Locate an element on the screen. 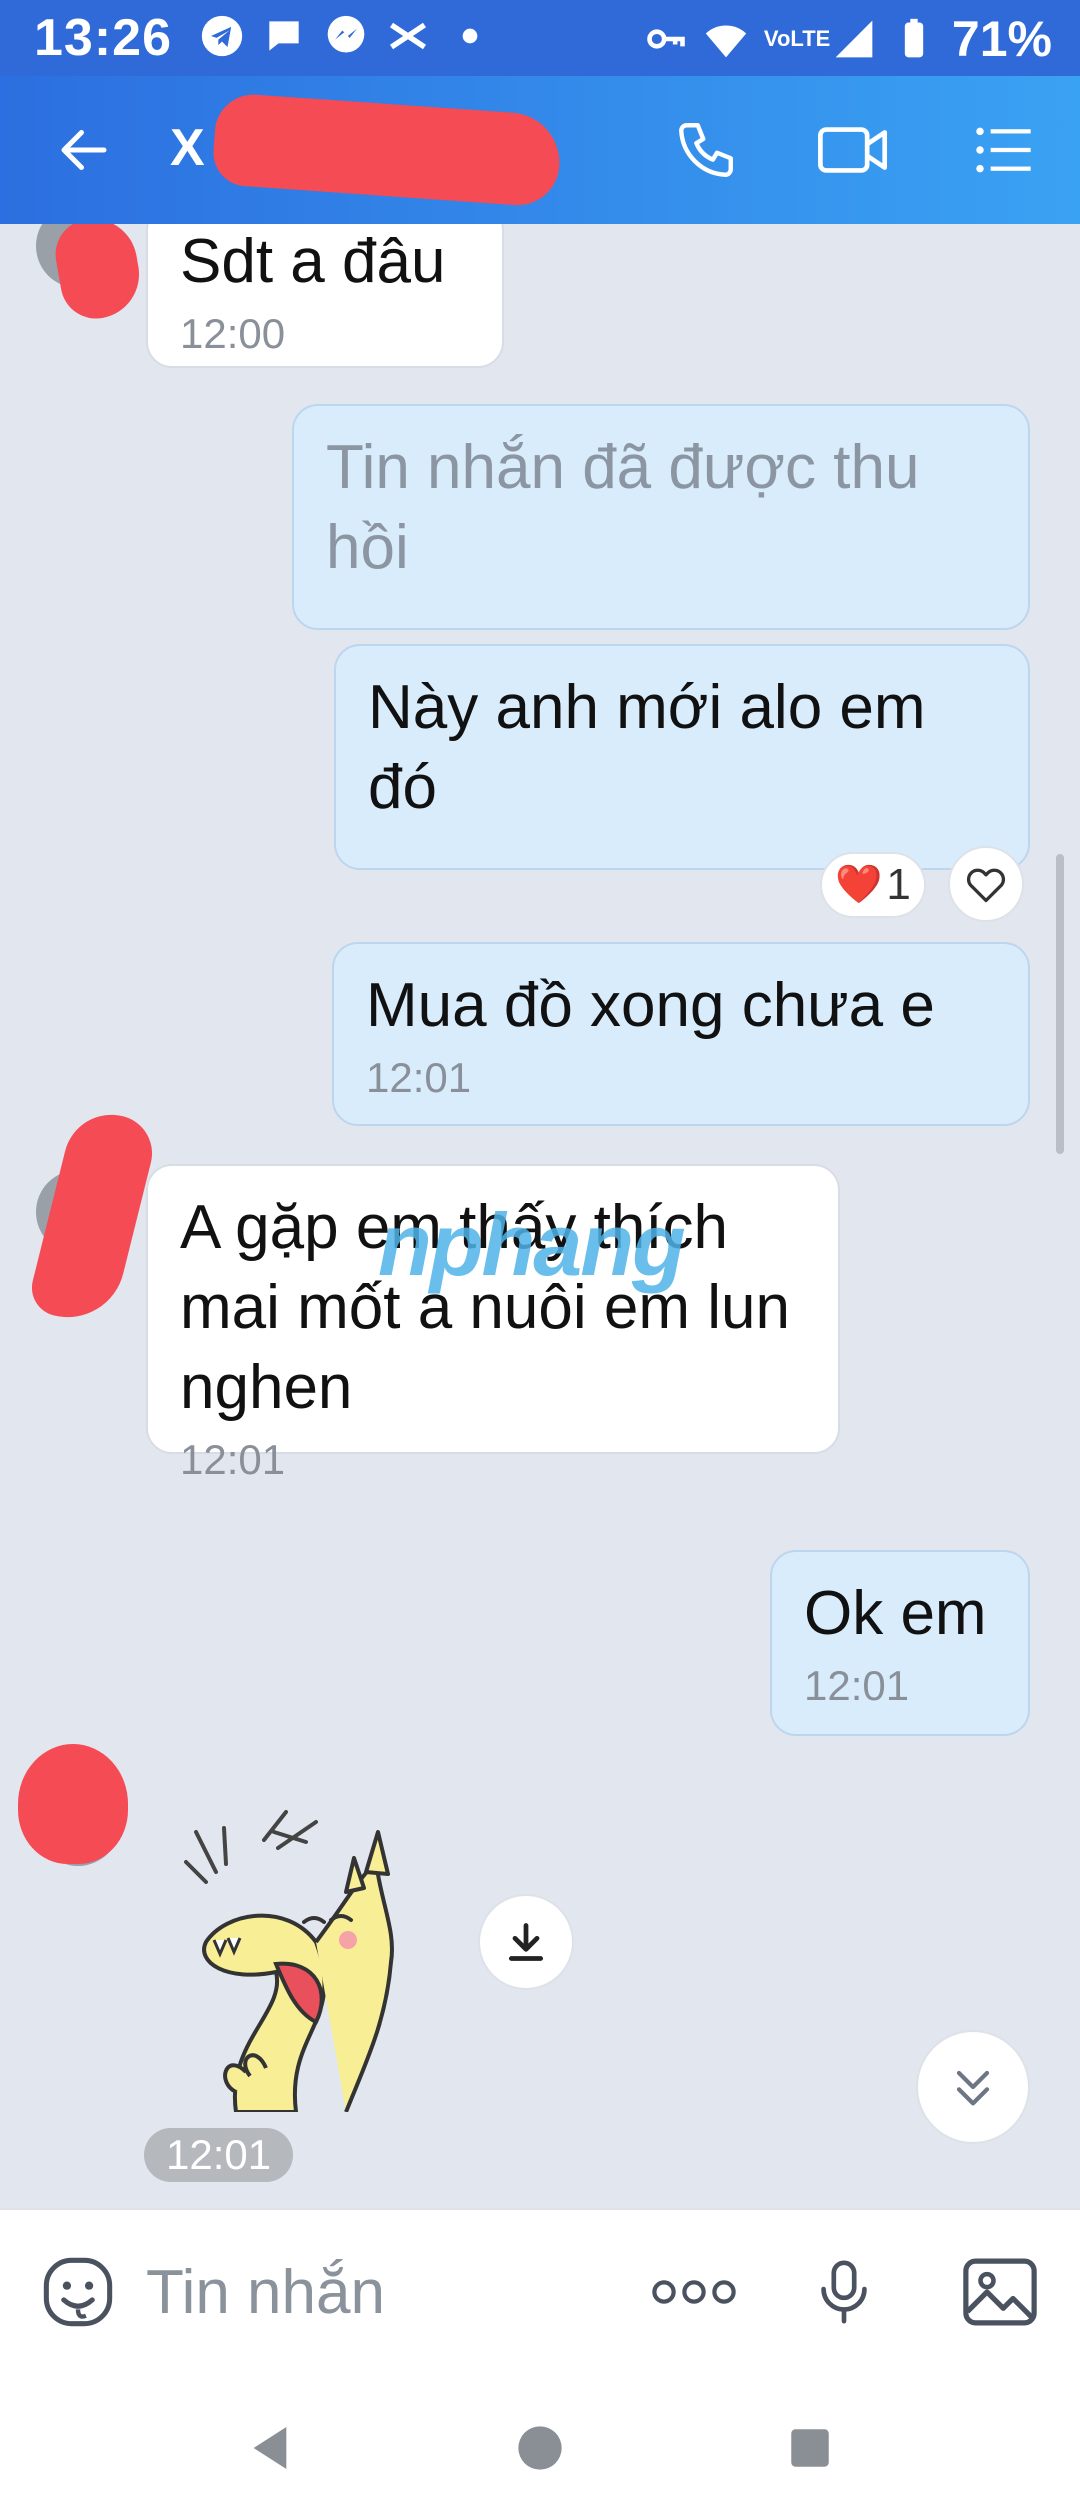  back-triangle-icon is located at coordinates (270, 2448).